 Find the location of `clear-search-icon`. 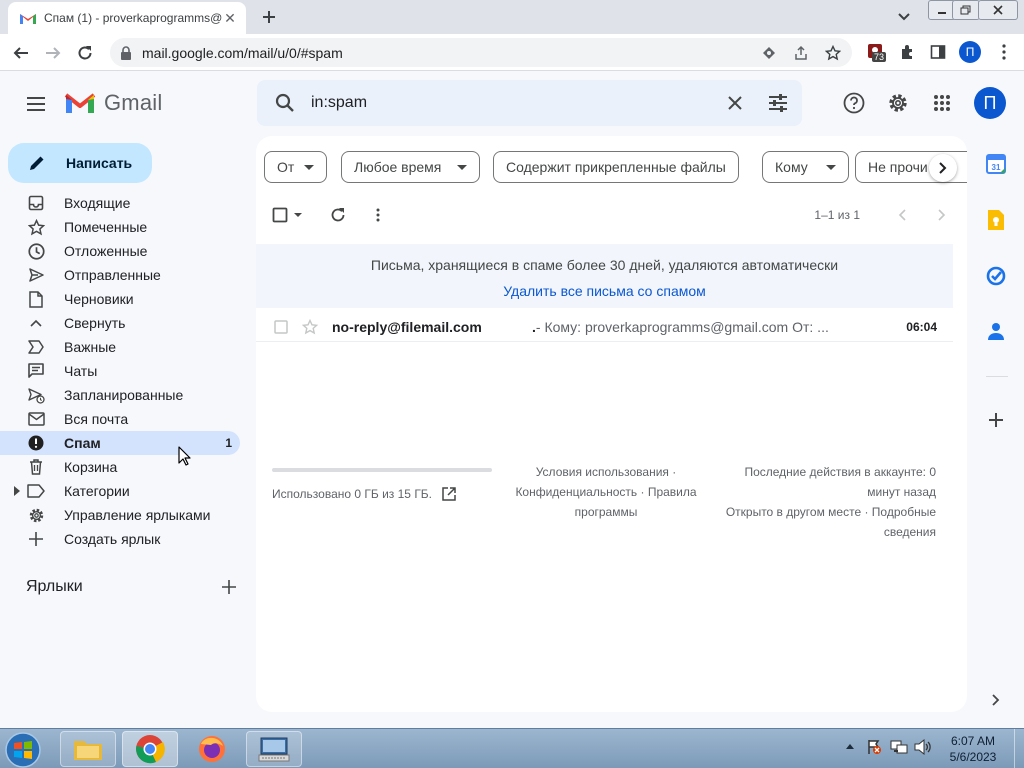

clear-search-icon is located at coordinates (735, 103).